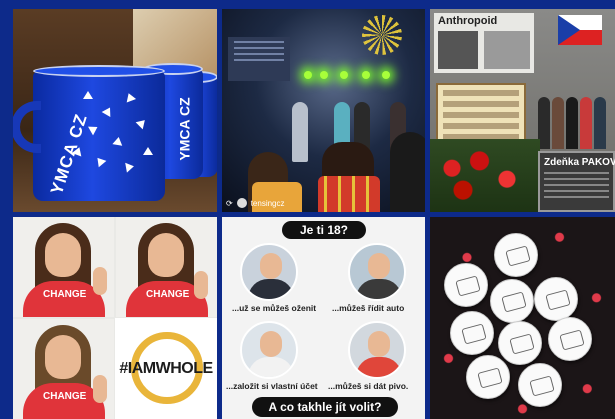 The width and height of the screenshot is (615, 419). Describe the element at coordinates (407, 172) in the screenshot. I see `audience-member` at that location.